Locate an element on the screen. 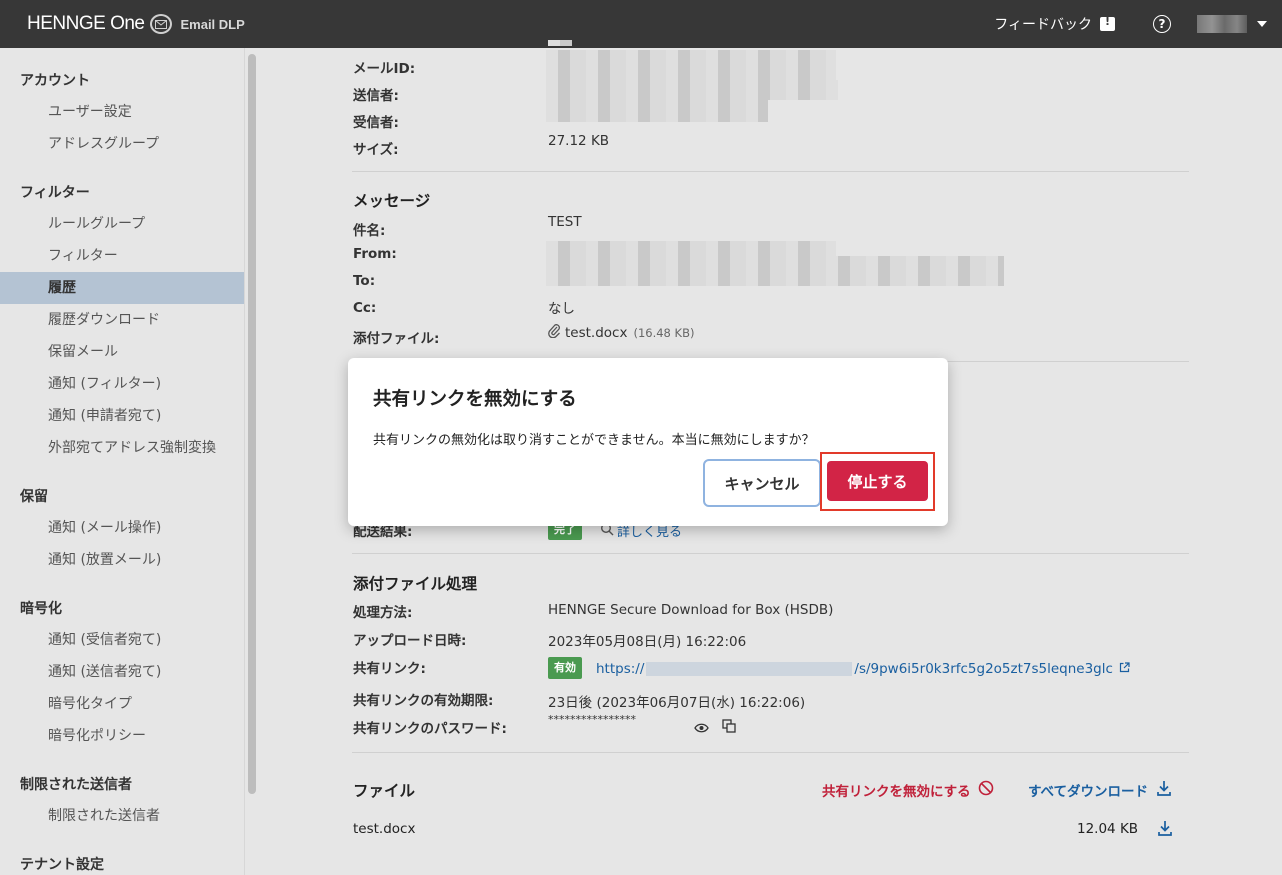 Image resolution: width=1282 pixels, height=875 pixels. confirm-stop-button: 停止する is located at coordinates (877, 481).